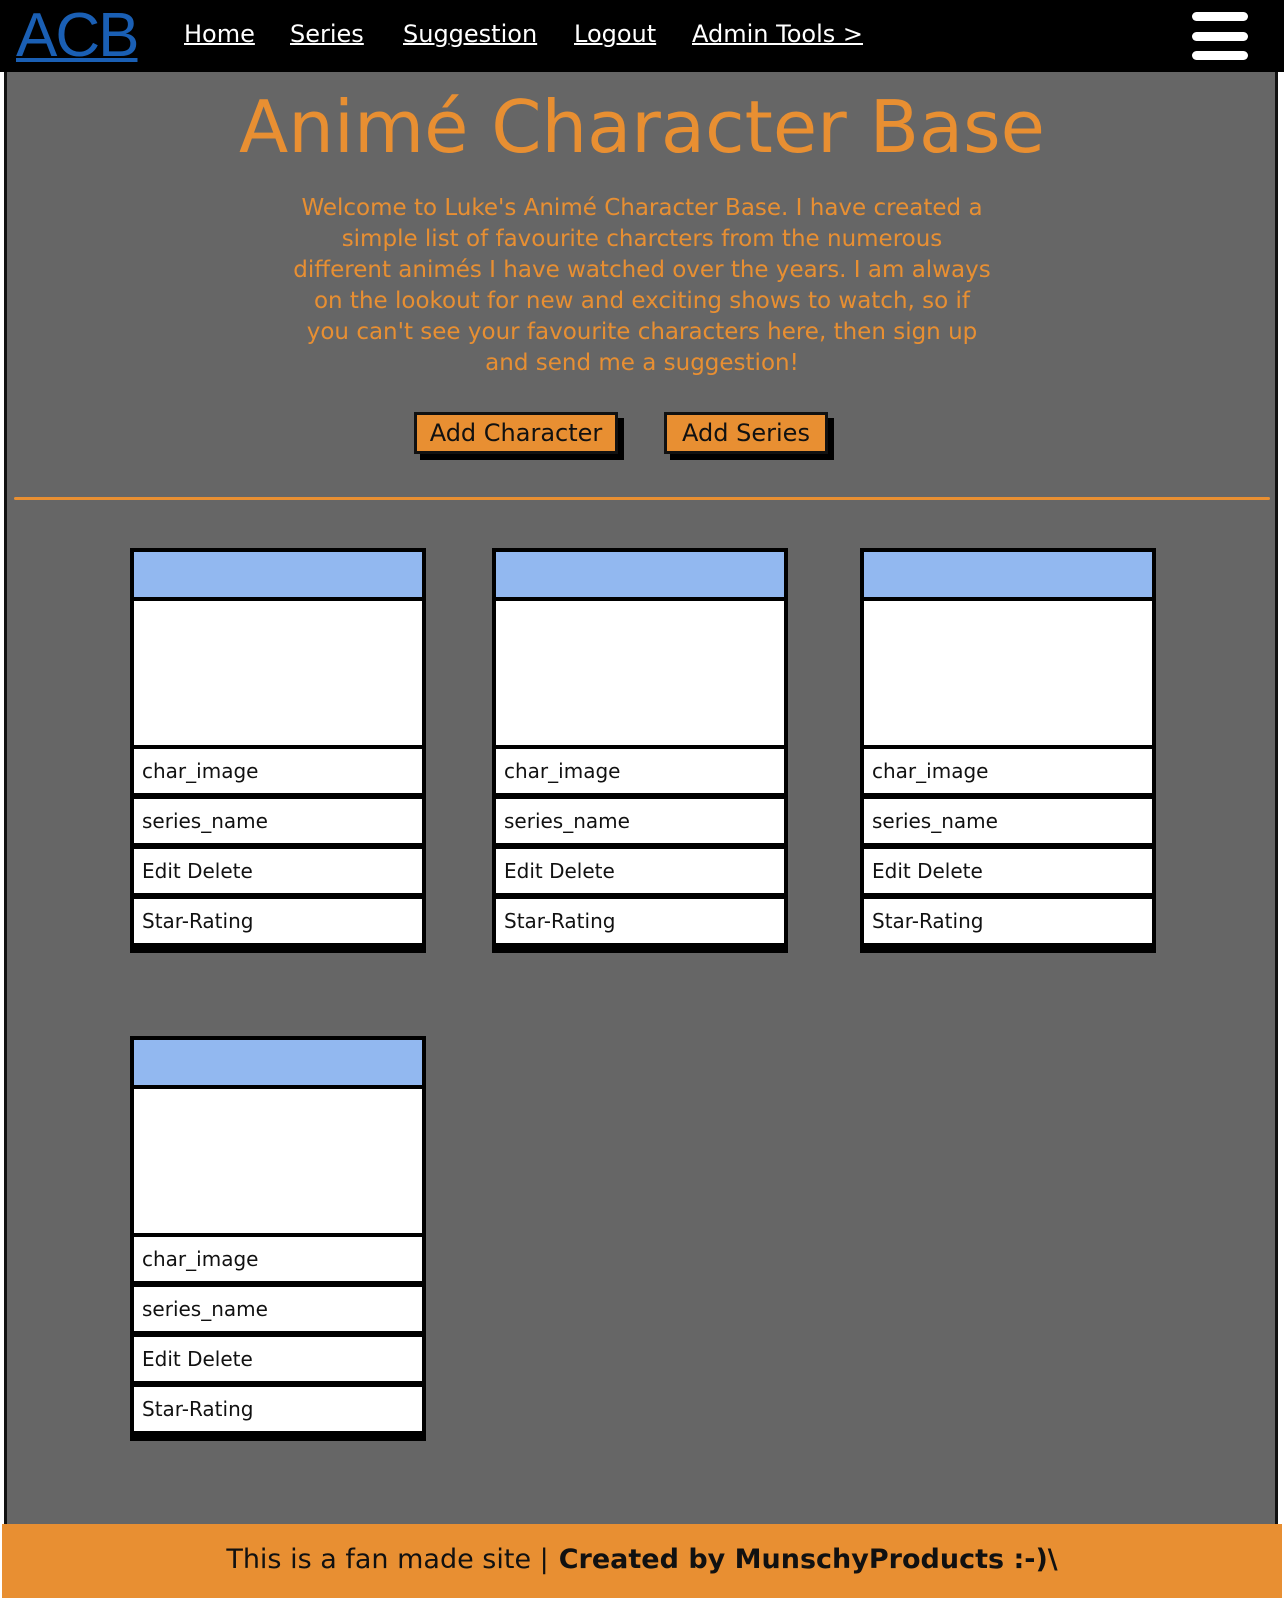 This screenshot has height=1598, width=1284. What do you see at coordinates (642, 127) in the screenshot?
I see `page-title: Animé Character Base` at bounding box center [642, 127].